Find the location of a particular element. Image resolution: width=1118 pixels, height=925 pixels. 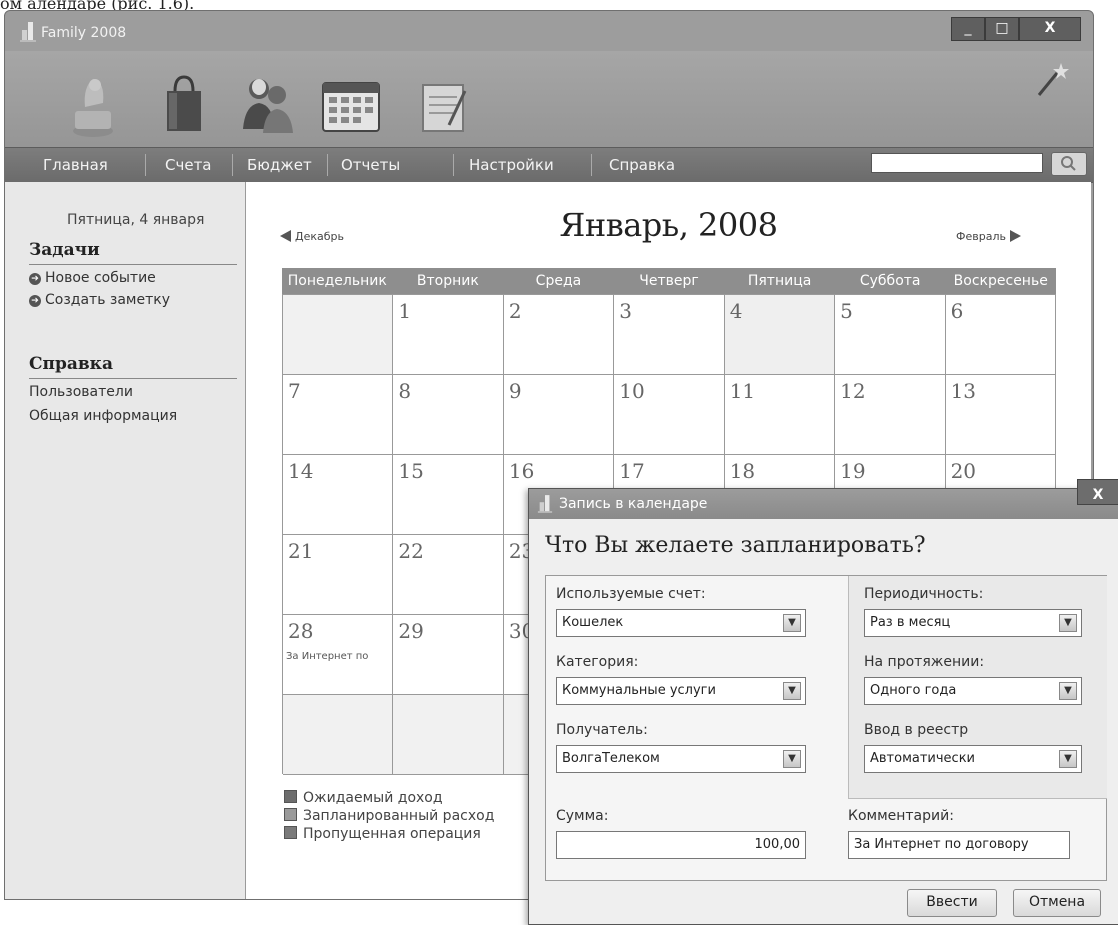

weekday-name: Четверг is located at coordinates (669, 281).